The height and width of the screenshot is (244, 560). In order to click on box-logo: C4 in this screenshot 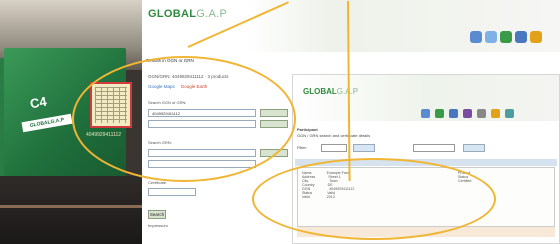, I will do `click(38, 102)`.